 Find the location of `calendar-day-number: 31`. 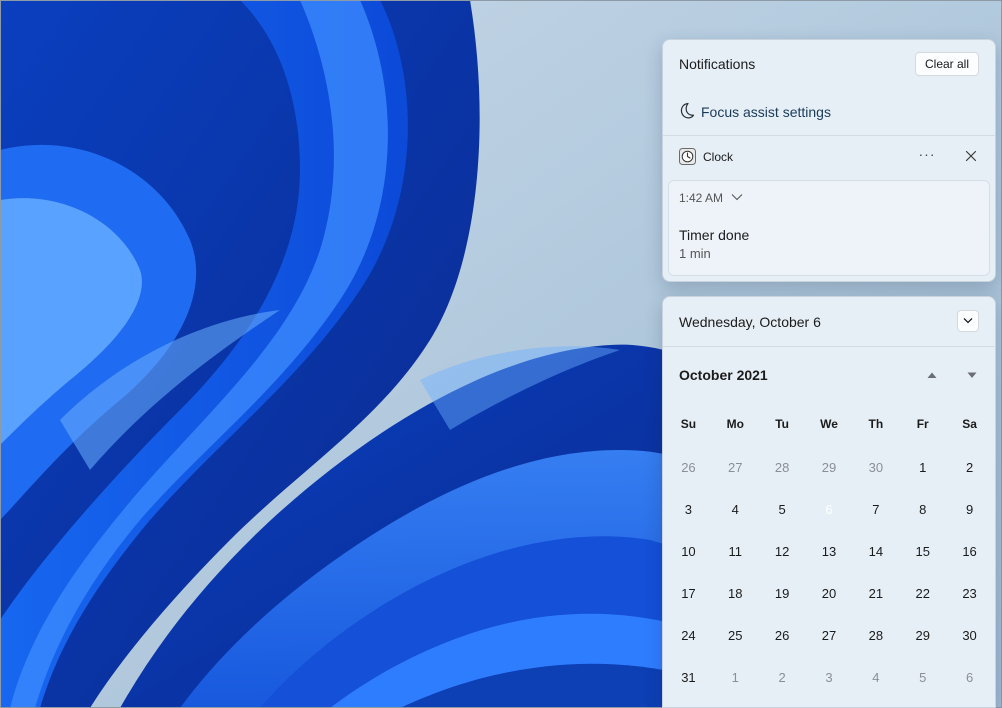

calendar-day-number: 31 is located at coordinates (688, 677).